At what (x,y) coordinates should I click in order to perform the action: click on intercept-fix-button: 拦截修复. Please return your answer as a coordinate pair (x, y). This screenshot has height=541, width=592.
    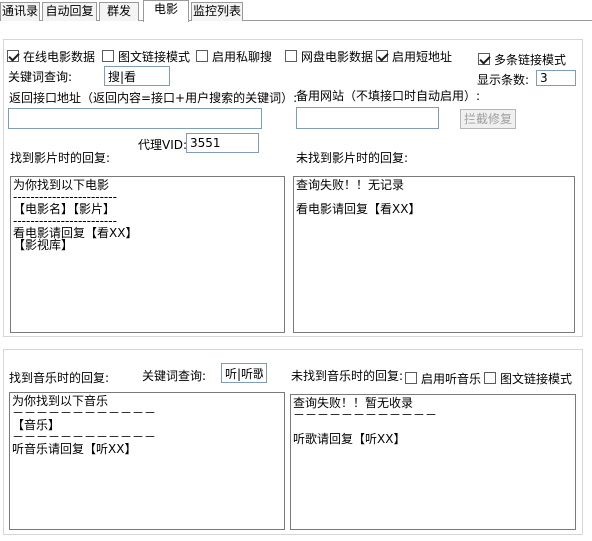
    Looking at the image, I should click on (488, 119).